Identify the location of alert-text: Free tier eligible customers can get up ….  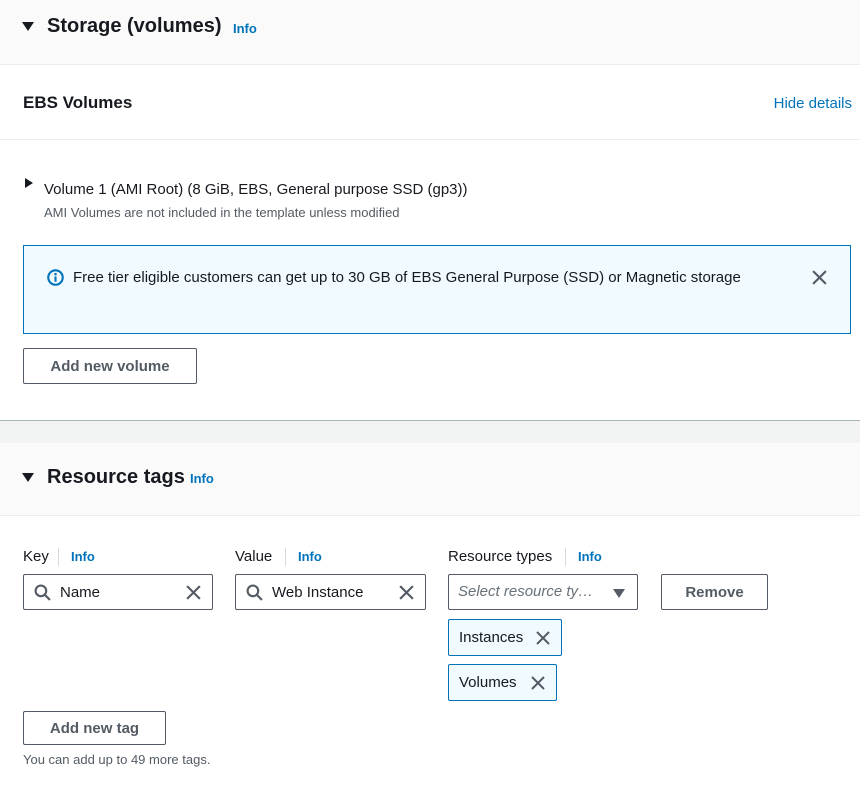
(407, 277).